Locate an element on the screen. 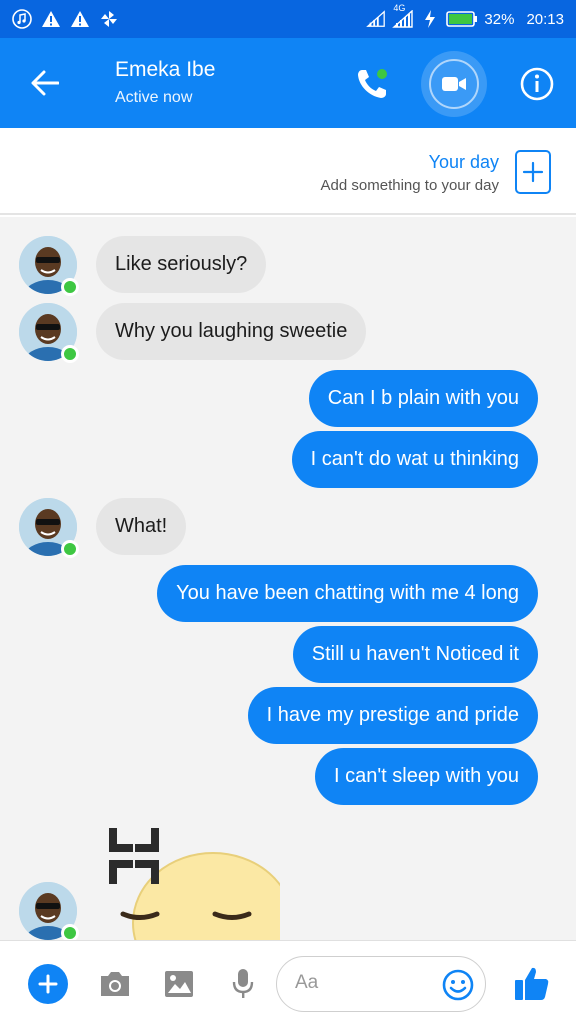 The image size is (576, 1024). clock: 20:13 is located at coordinates (545, 19).